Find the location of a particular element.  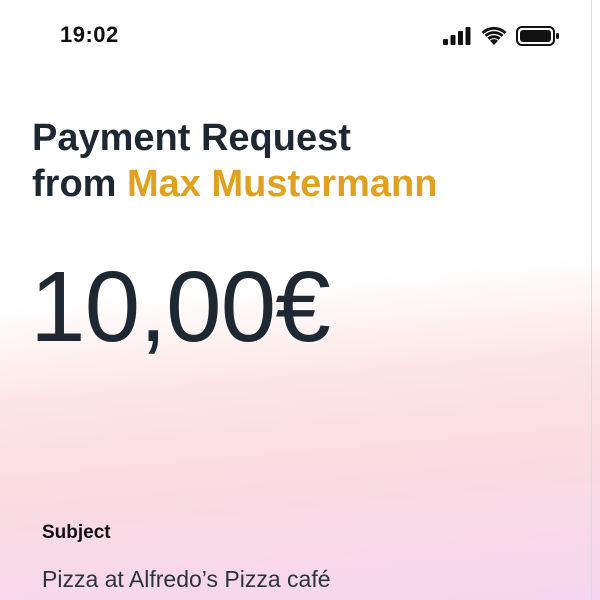

cellular-signal-icon is located at coordinates (457, 36).